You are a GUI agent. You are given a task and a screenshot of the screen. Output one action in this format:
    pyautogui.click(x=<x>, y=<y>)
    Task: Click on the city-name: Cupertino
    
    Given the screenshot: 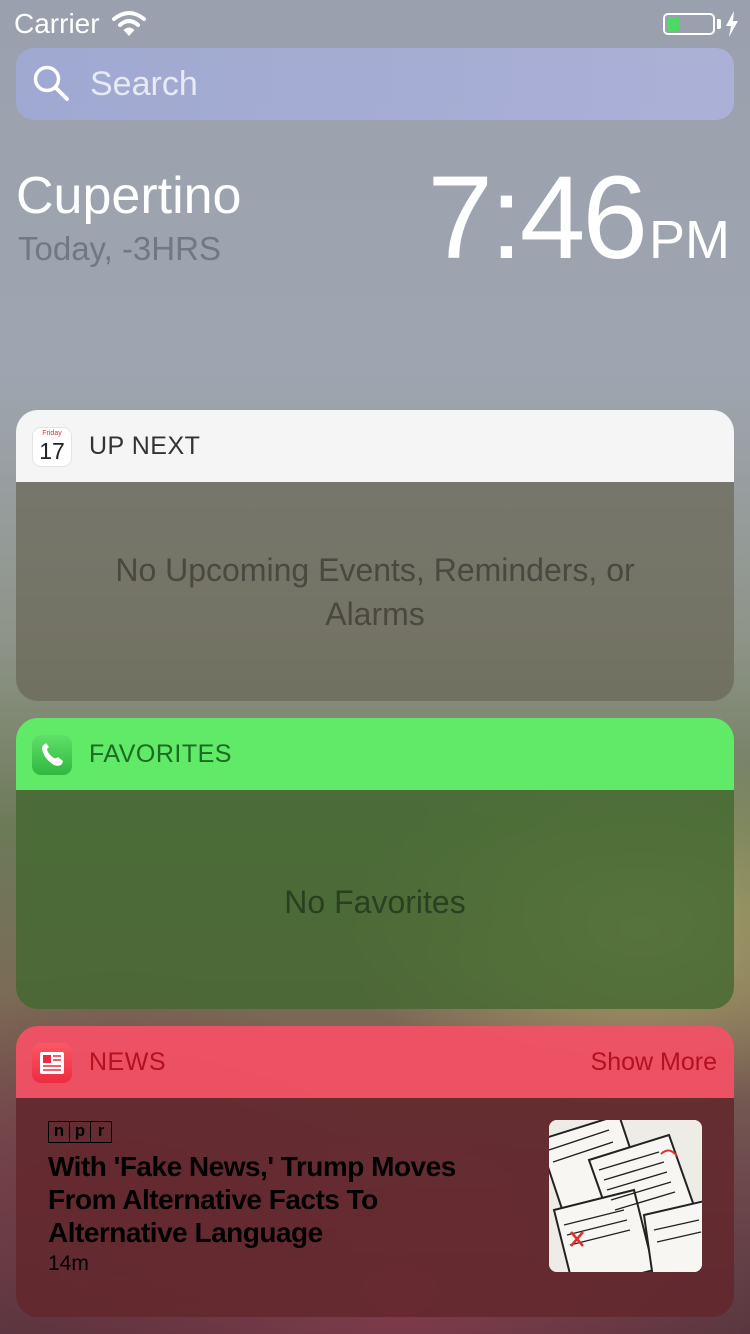 What is the action you would take?
    pyautogui.click(x=129, y=196)
    